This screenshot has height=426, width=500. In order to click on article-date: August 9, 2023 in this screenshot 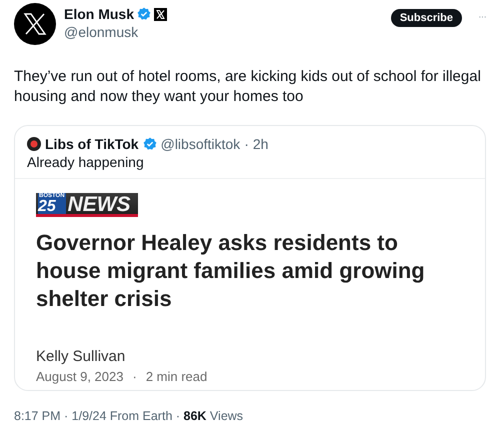, I will do `click(80, 376)`.